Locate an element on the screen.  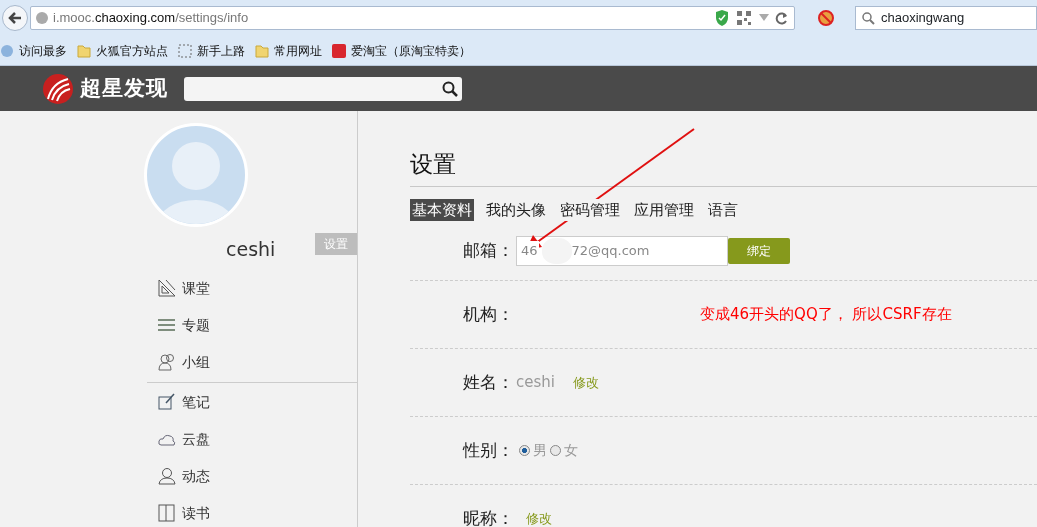
sidebar-item: 动态 is located at coordinates (252, 476).